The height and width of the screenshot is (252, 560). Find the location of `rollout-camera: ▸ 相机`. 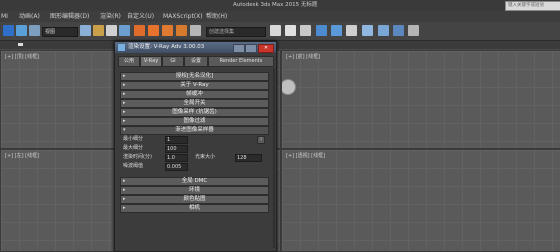

rollout-camera: ▸ 相机 is located at coordinates (194, 208).